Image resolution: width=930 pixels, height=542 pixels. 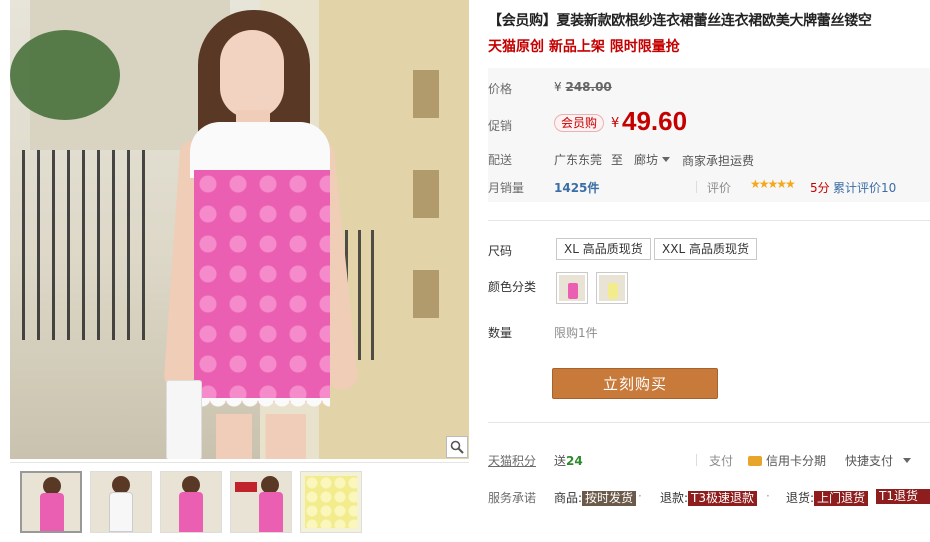 What do you see at coordinates (578, 160) in the screenshot?
I see `shipping-from: 广东东莞` at bounding box center [578, 160].